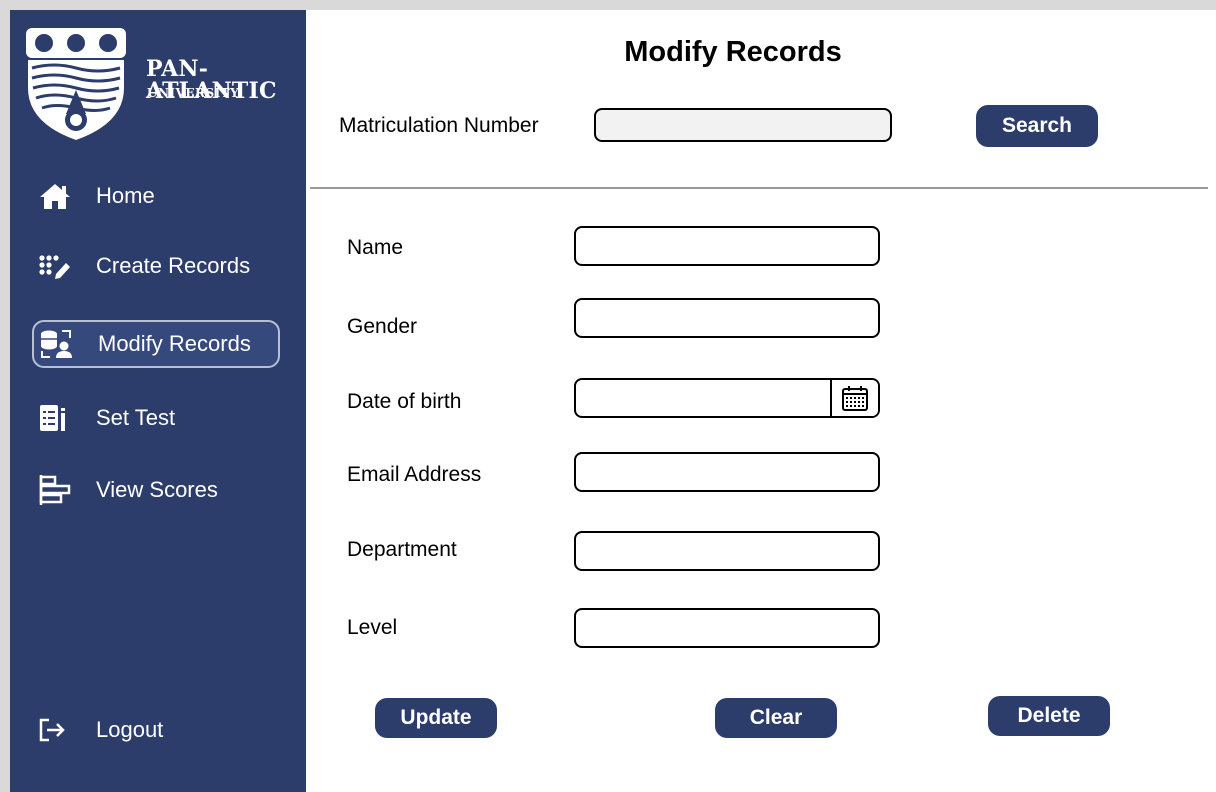 The image size is (1216, 792). I want to click on gender-field, so click(727, 318).